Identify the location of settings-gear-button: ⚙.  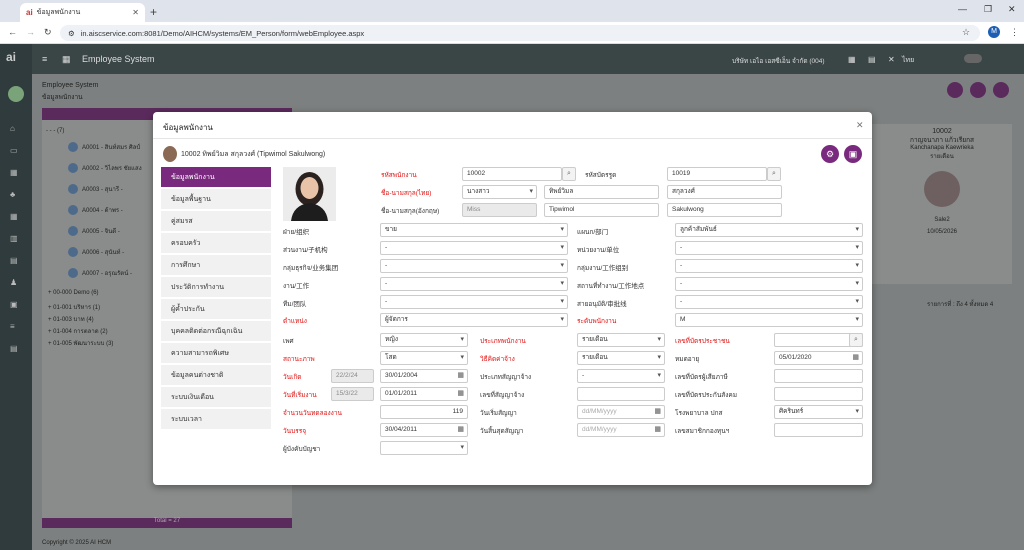
(830, 154).